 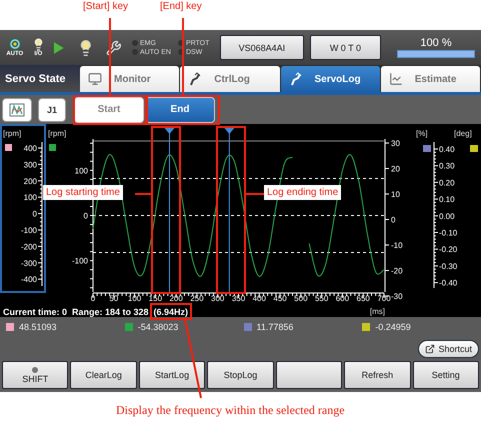 I want to click on axis-label: -400, so click(x=28, y=279).